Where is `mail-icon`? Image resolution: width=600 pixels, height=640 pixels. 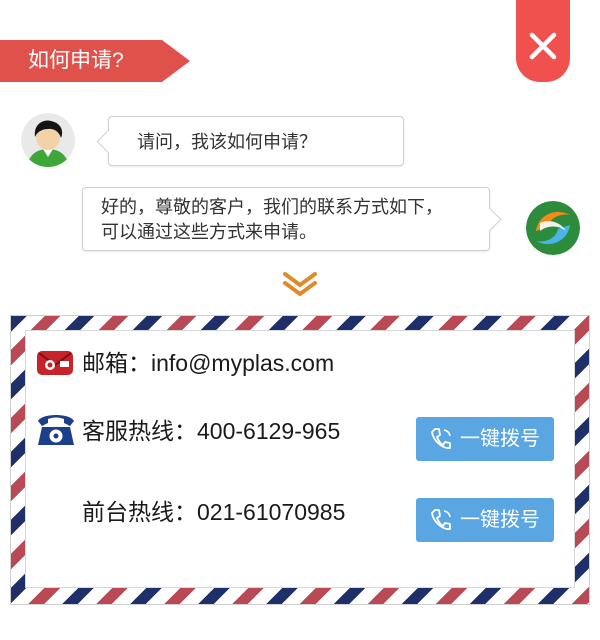
mail-icon is located at coordinates (55, 363).